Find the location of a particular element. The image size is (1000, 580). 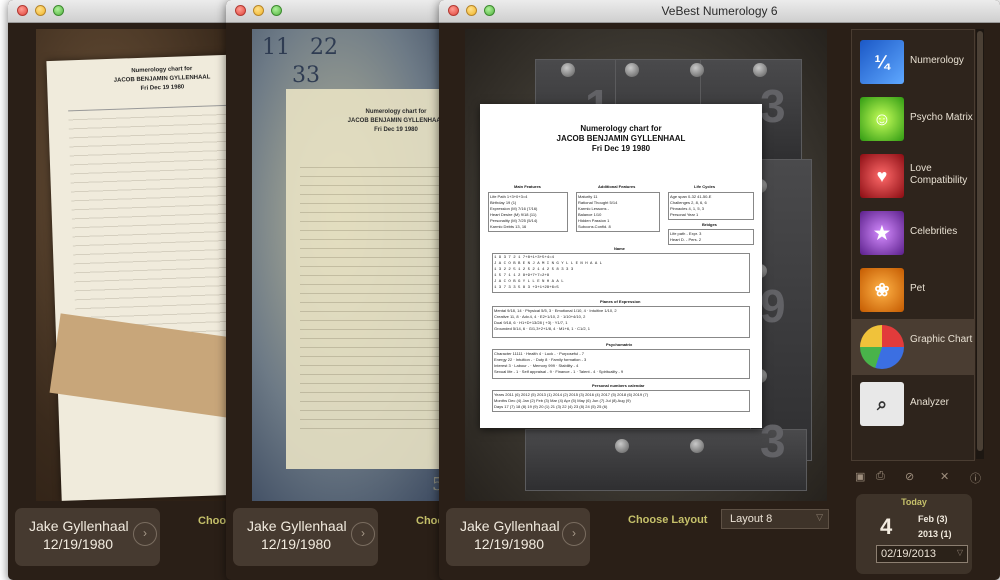

section-title: Personal numbers calendar is located at coordinates (618, 385).